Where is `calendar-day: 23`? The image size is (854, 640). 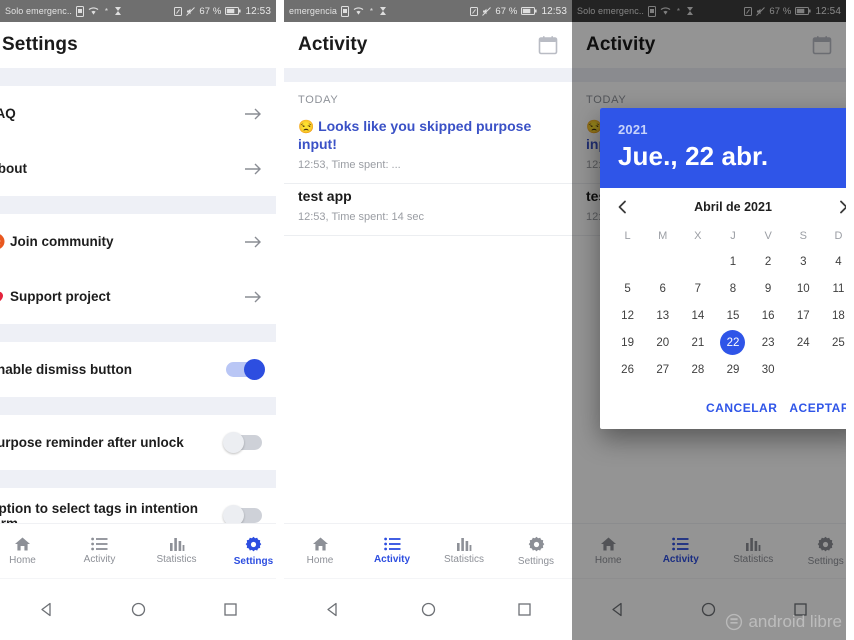
calendar-day: 23 is located at coordinates (768, 342).